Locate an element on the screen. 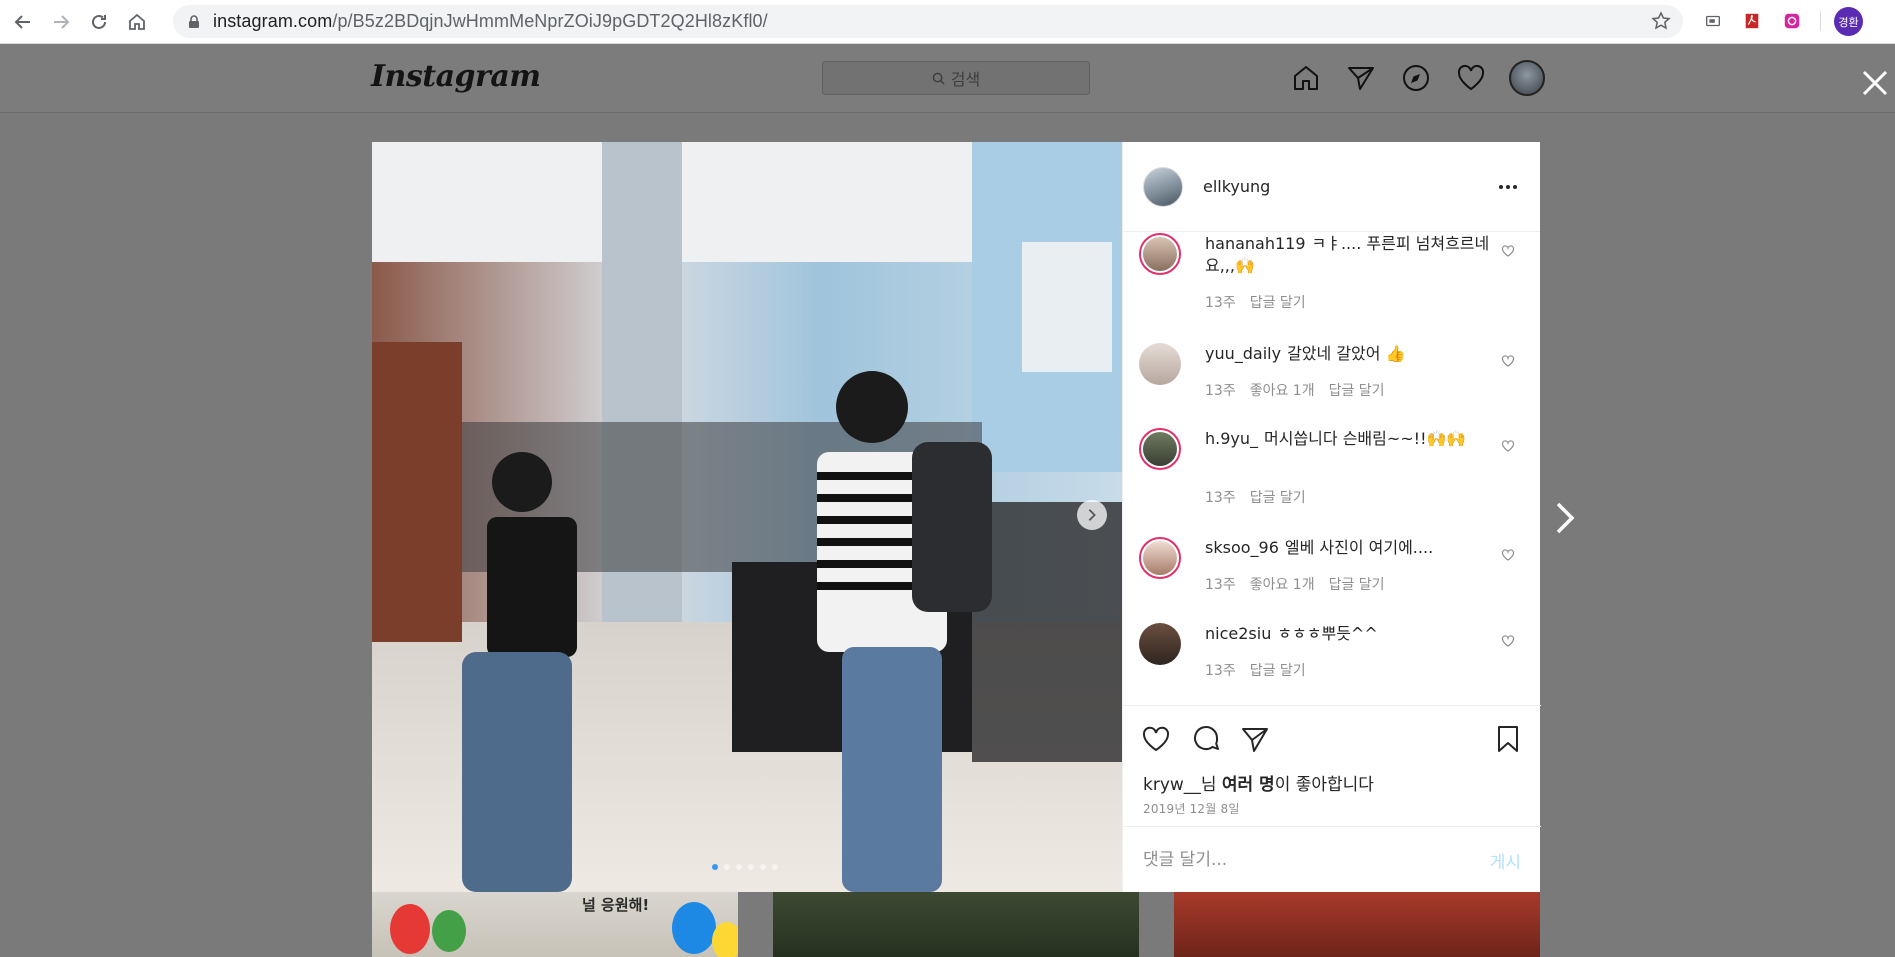 This screenshot has height=957, width=1895. commenter-username: sksoo_96 is located at coordinates (1242, 547).